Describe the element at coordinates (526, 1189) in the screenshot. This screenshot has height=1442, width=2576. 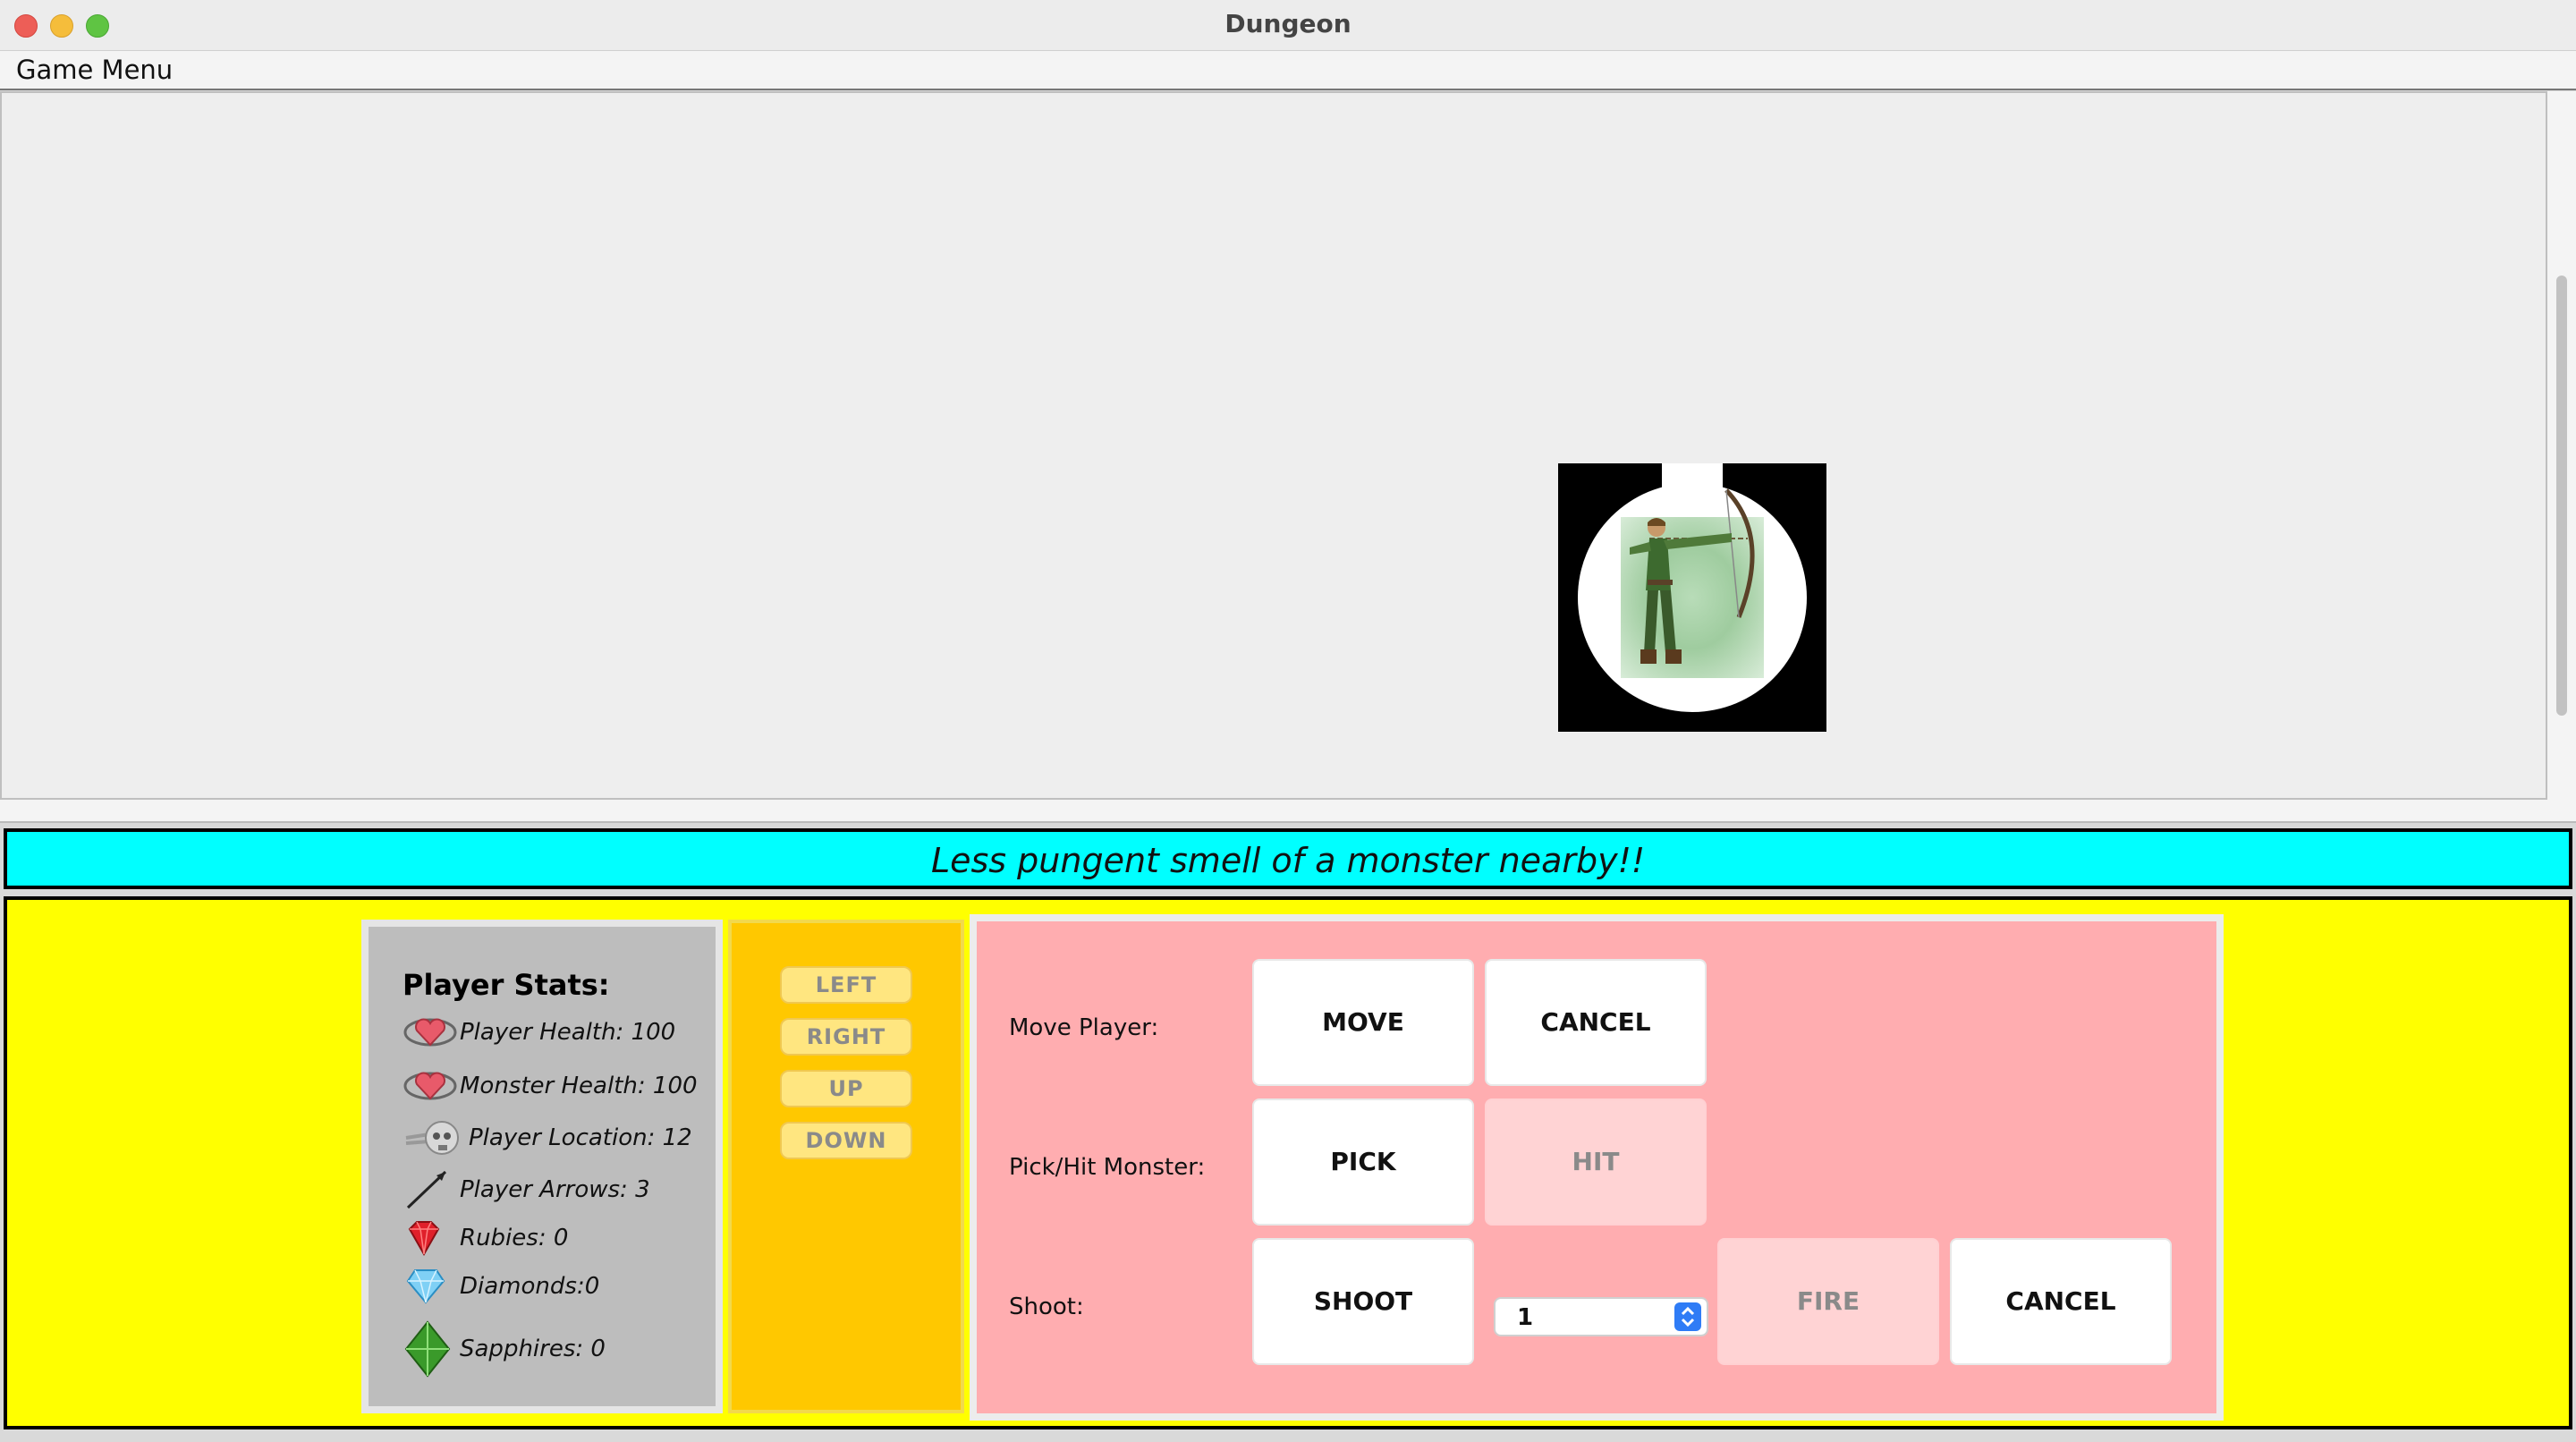
I see `stat-player-arrows: Player Arrows: 3` at that location.